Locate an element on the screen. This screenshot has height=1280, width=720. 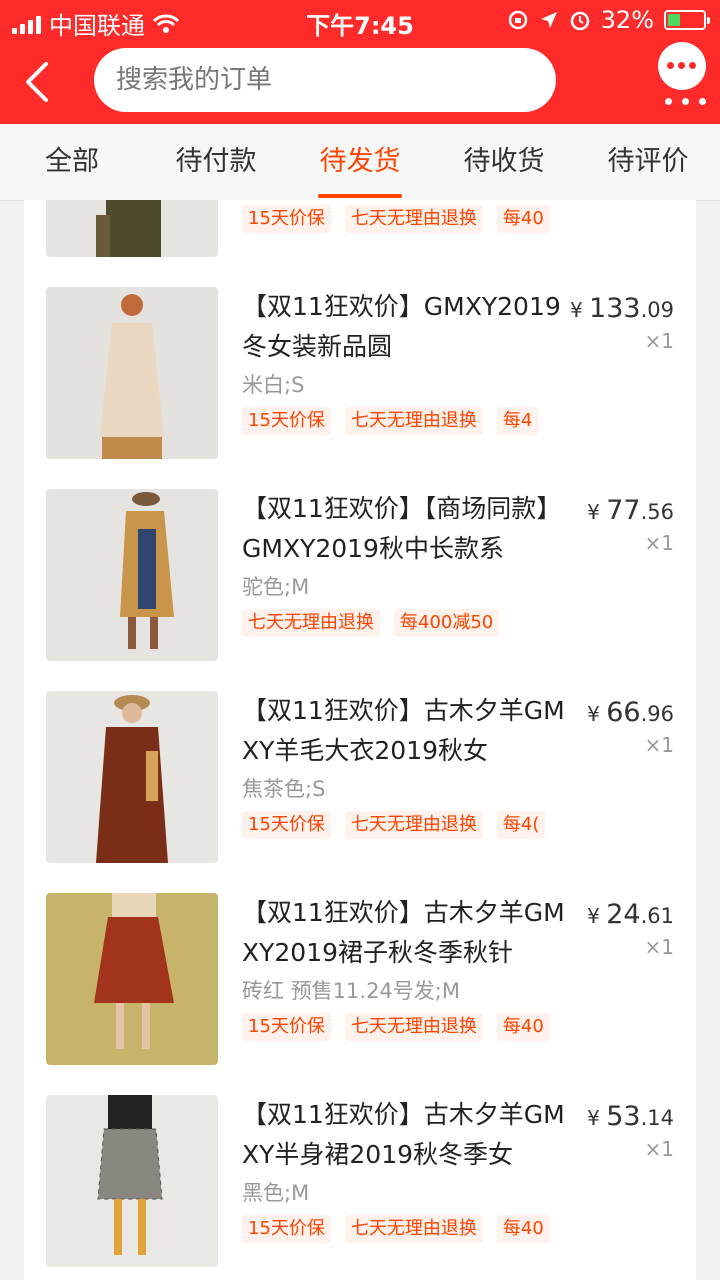
service-tags: 15天价保 七天无理由退换 每4 is located at coordinates (402, 421).